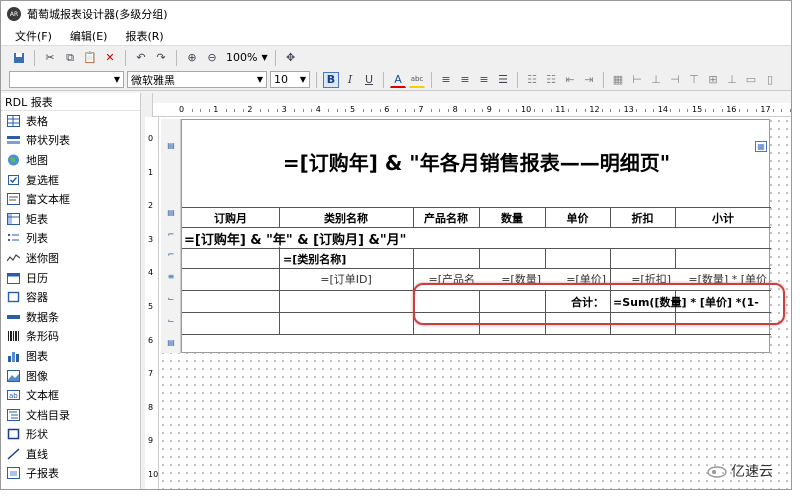  I want to click on italic-button: I, so click(350, 80).